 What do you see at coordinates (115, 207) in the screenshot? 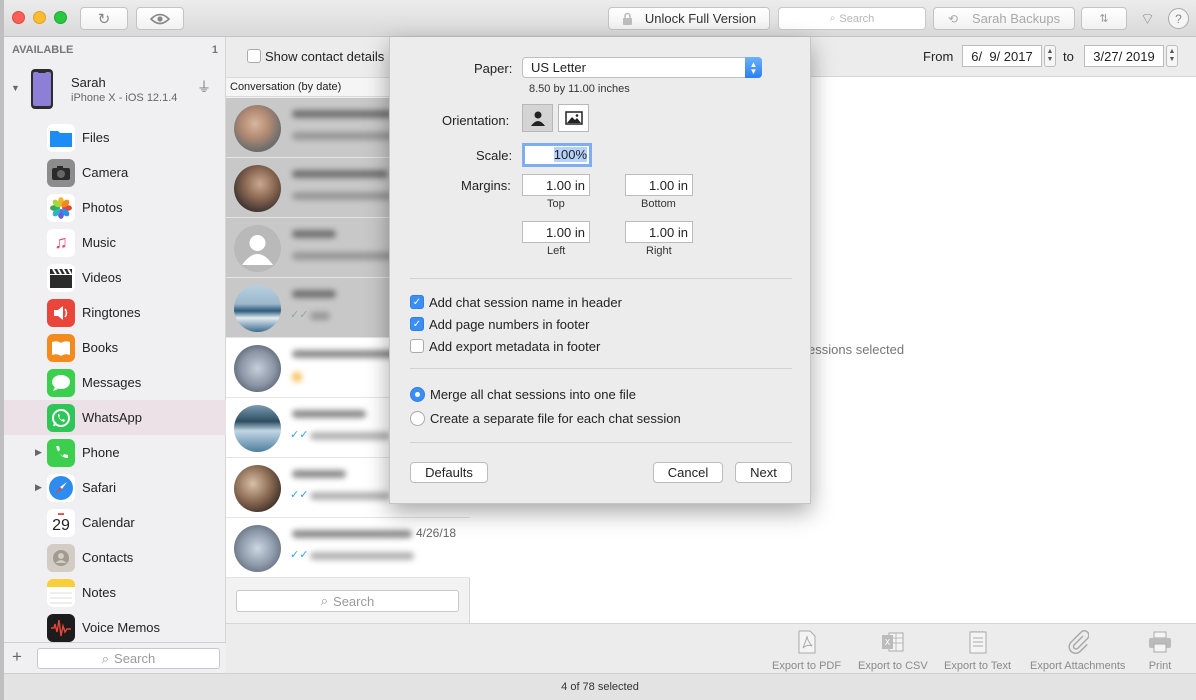
I see `sidebar-item-photos: Photos` at bounding box center [115, 207].